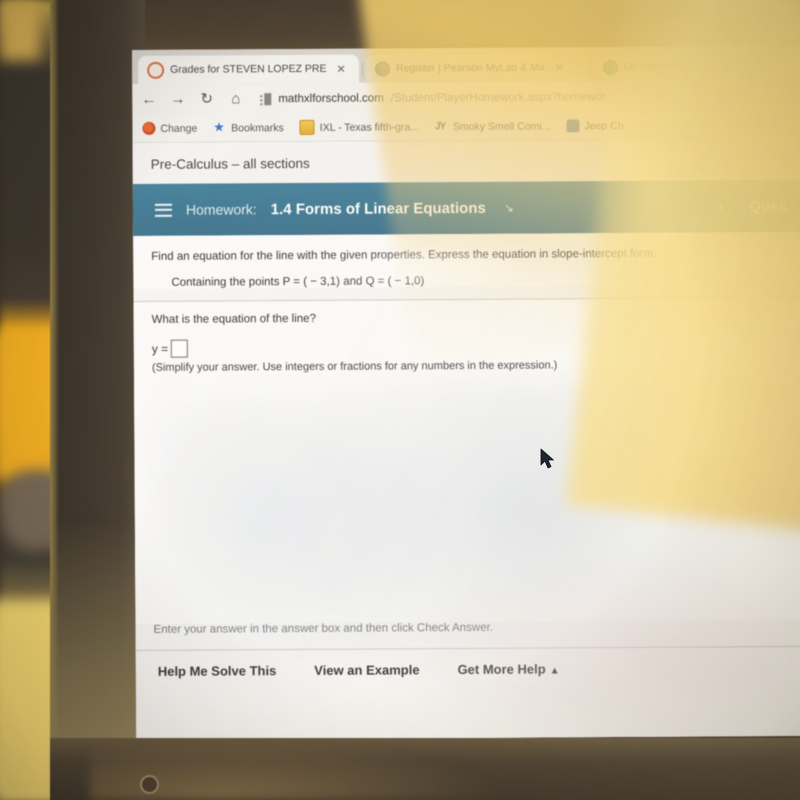 Image resolution: width=800 pixels, height=800 pixels. What do you see at coordinates (163, 210) in the screenshot?
I see `hamburger-menu-icon` at bounding box center [163, 210].